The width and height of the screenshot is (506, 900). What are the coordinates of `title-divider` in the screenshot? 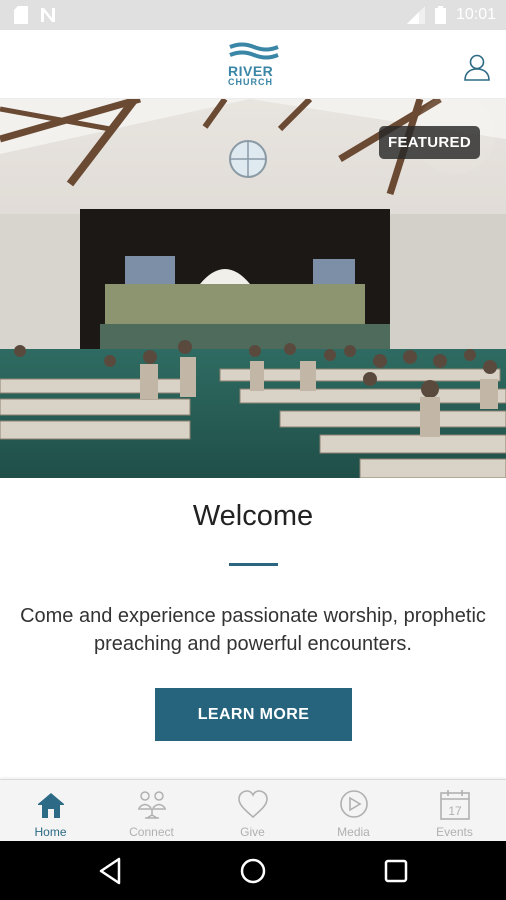 It's located at (253, 564).